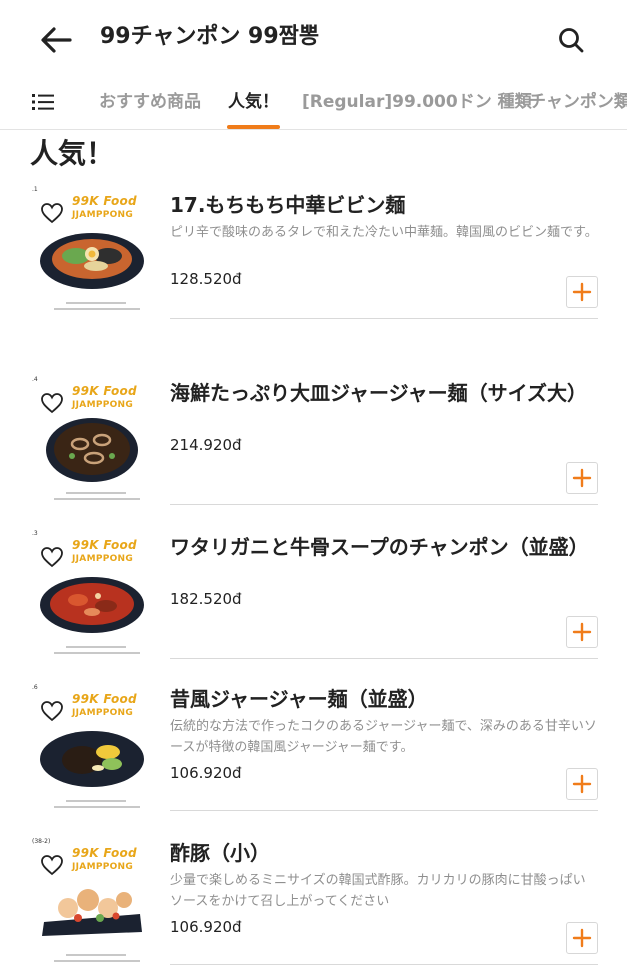  What do you see at coordinates (35, 687) in the screenshot?
I see `image-corner-mark: .6` at bounding box center [35, 687].